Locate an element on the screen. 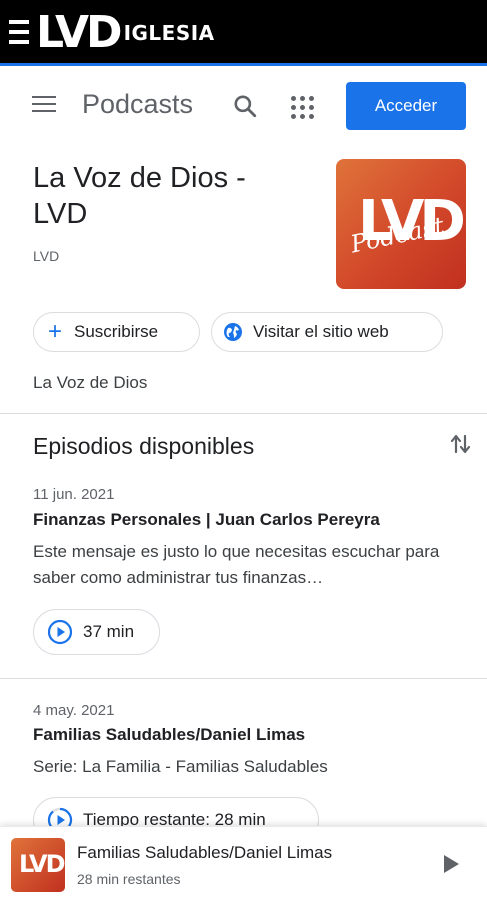  menu-icon is located at coordinates (44, 105).